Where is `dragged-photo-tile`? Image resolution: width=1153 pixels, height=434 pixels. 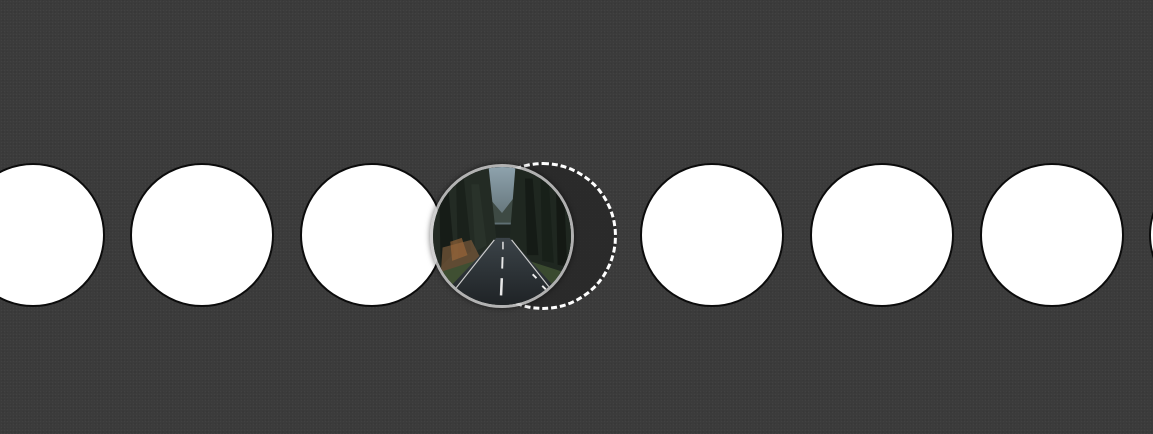 dragged-photo-tile is located at coordinates (502, 236).